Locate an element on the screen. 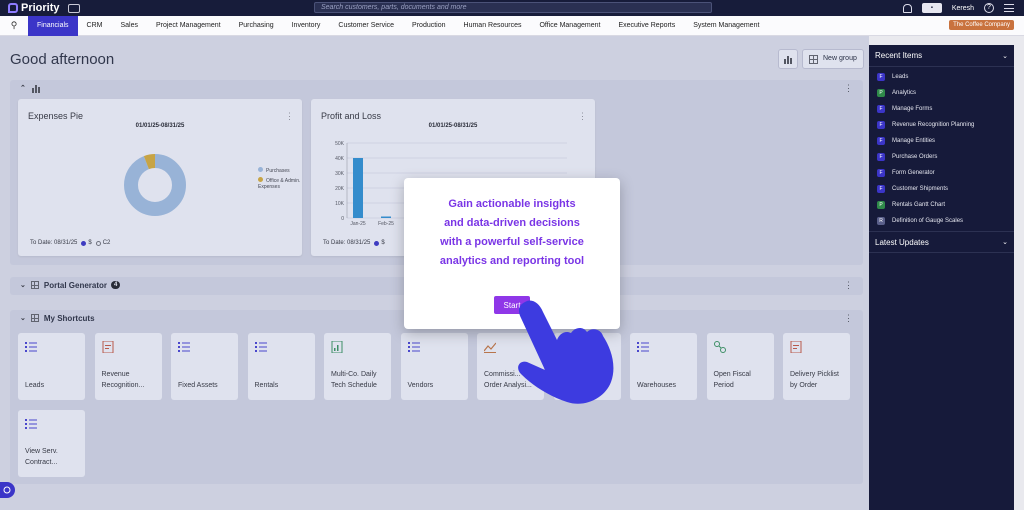 This screenshot has width=1024, height=510. help-fab is located at coordinates (7, 490).